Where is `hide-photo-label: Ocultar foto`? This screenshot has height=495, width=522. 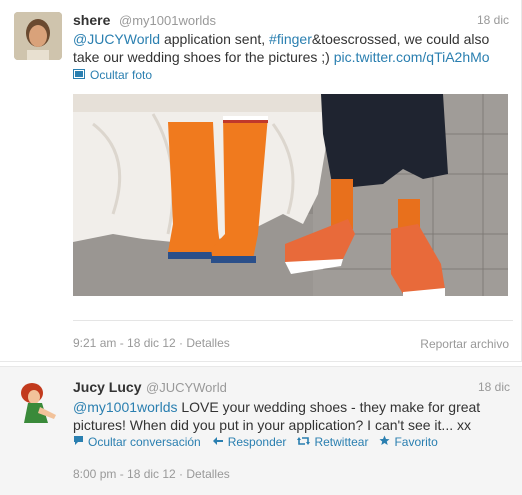
hide-photo-label: Ocultar foto is located at coordinates (121, 75).